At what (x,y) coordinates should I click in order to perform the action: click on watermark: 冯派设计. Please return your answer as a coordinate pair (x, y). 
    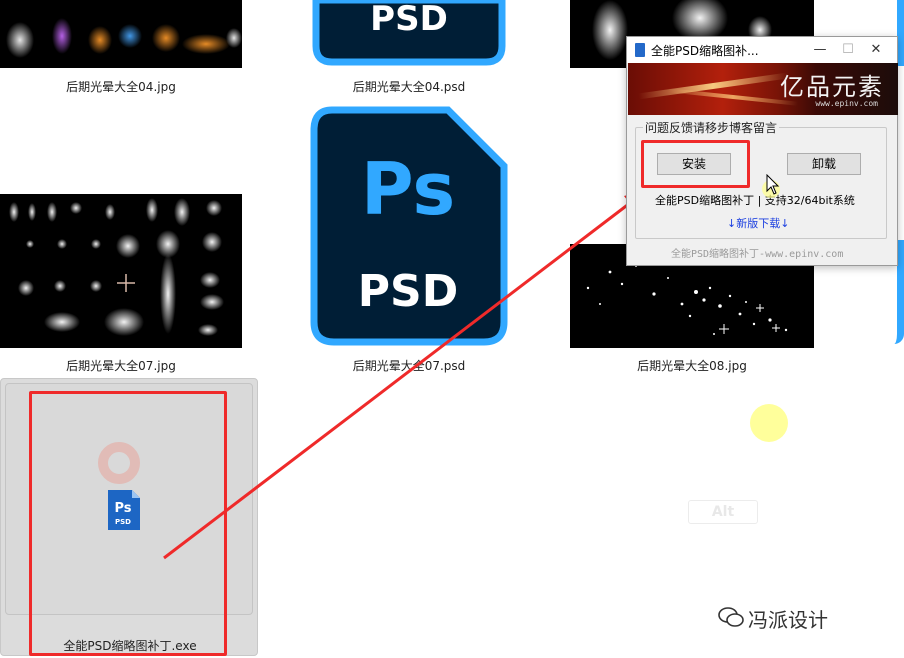
    Looking at the image, I should click on (773, 618).